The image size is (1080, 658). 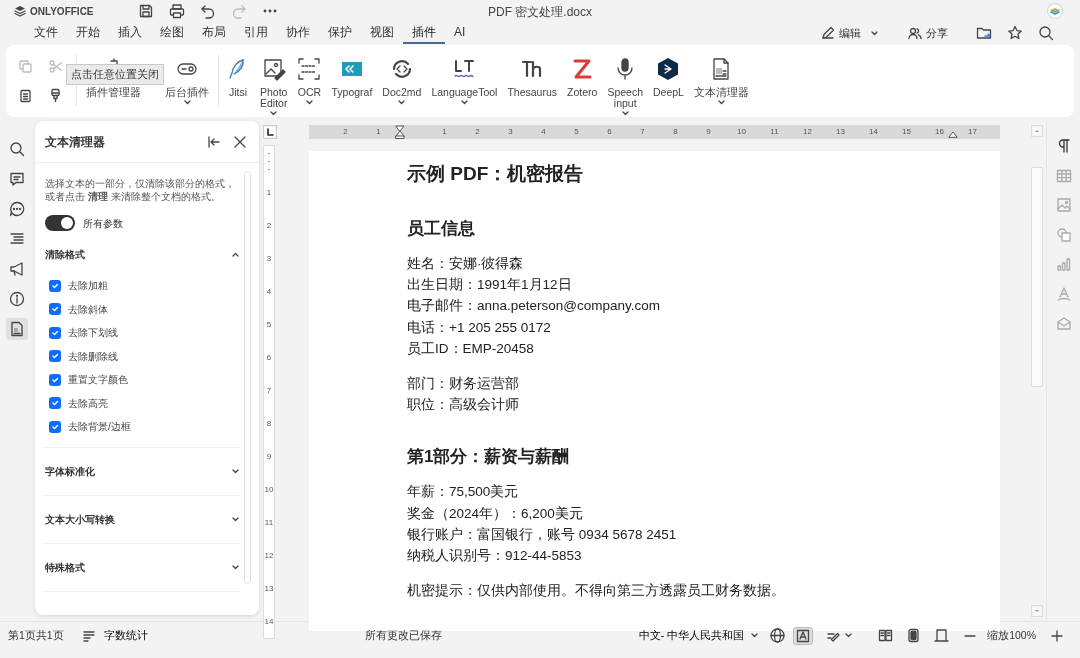 What do you see at coordinates (270, 132) in the screenshot?
I see `tab-stop-icon` at bounding box center [270, 132].